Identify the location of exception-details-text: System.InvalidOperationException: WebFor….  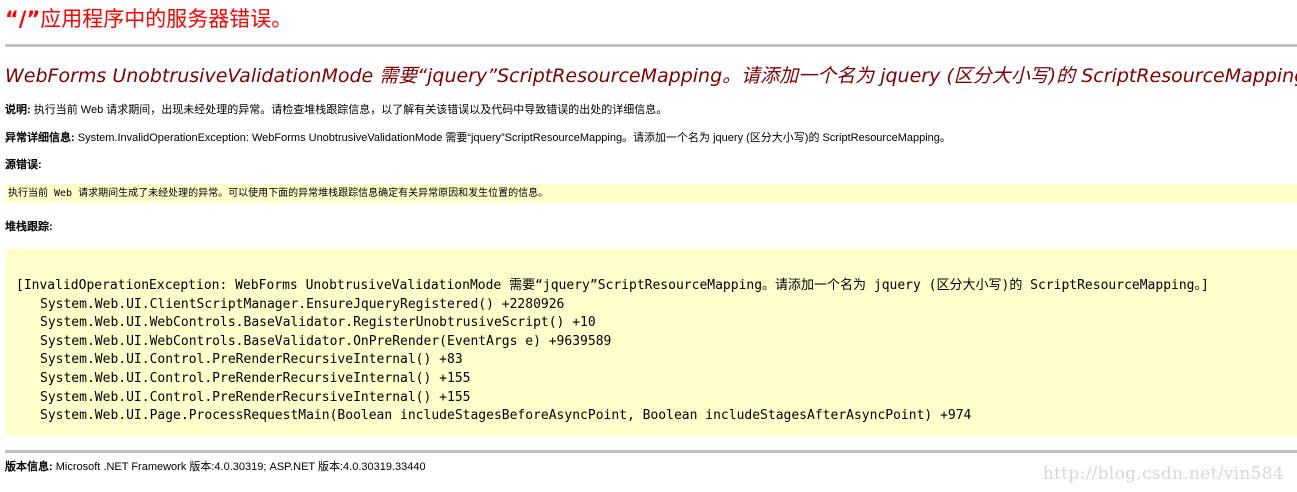
(512, 138).